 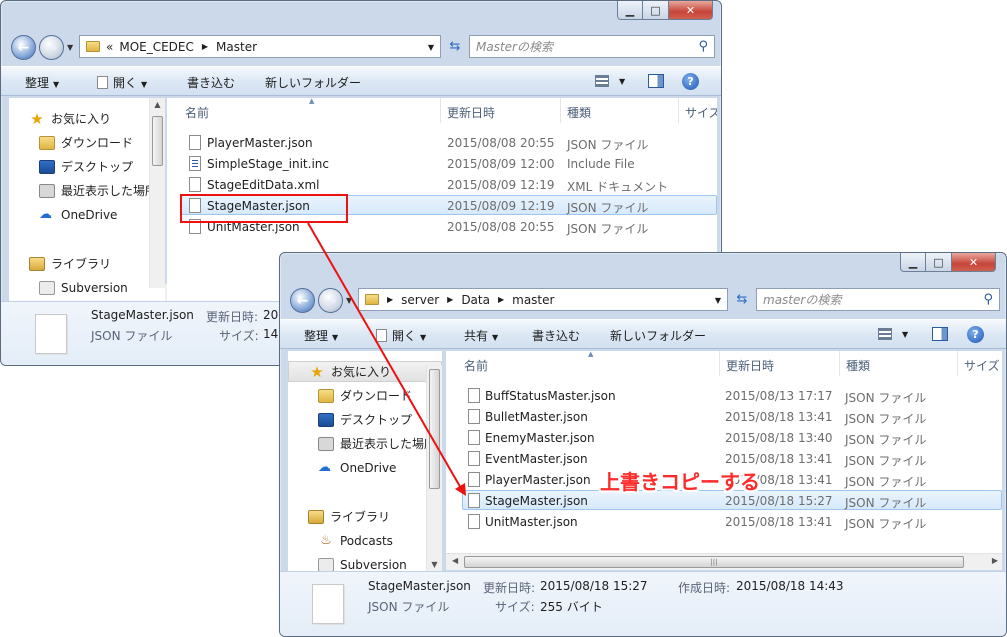 What do you see at coordinates (481, 335) in the screenshot?
I see `share-menu: 共有 ▼` at bounding box center [481, 335].